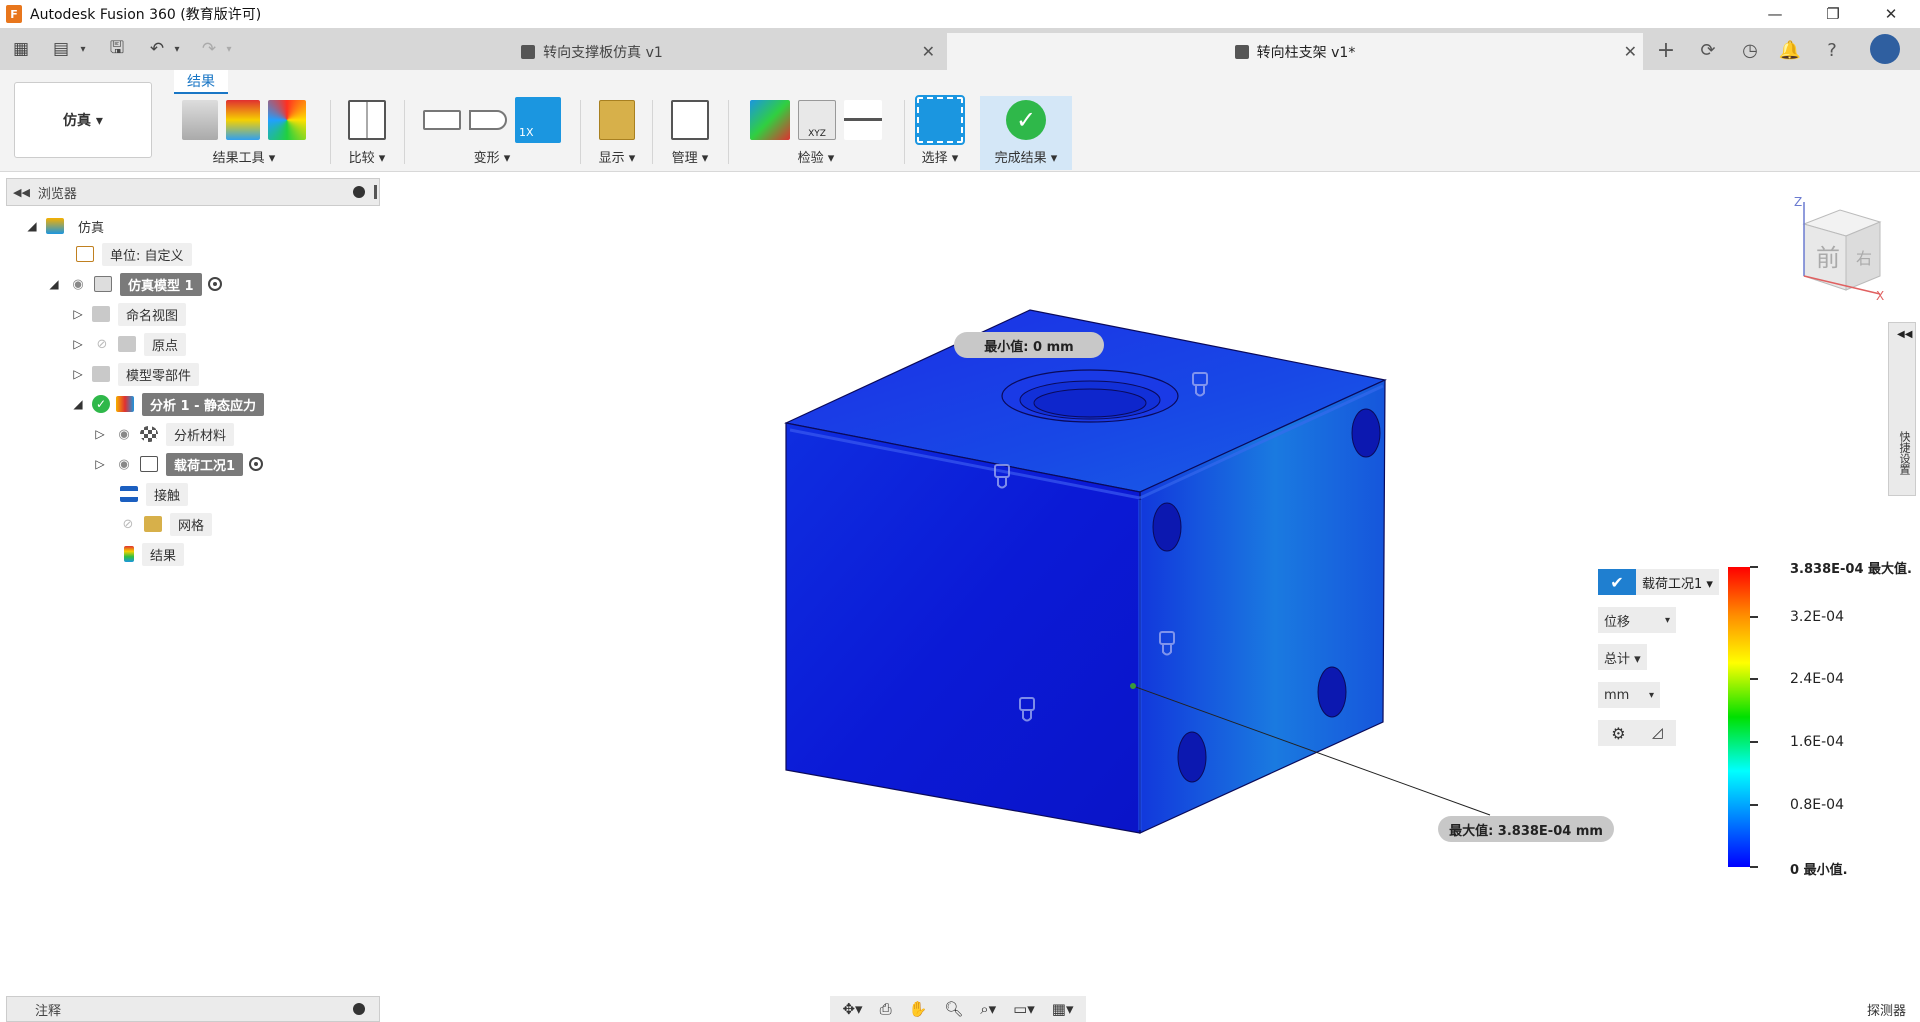 The image size is (1920, 1022). Describe the element at coordinates (163, 434) in the screenshot. I see `tree-node-study-materials: ▷ ◉ 分析材料` at that location.